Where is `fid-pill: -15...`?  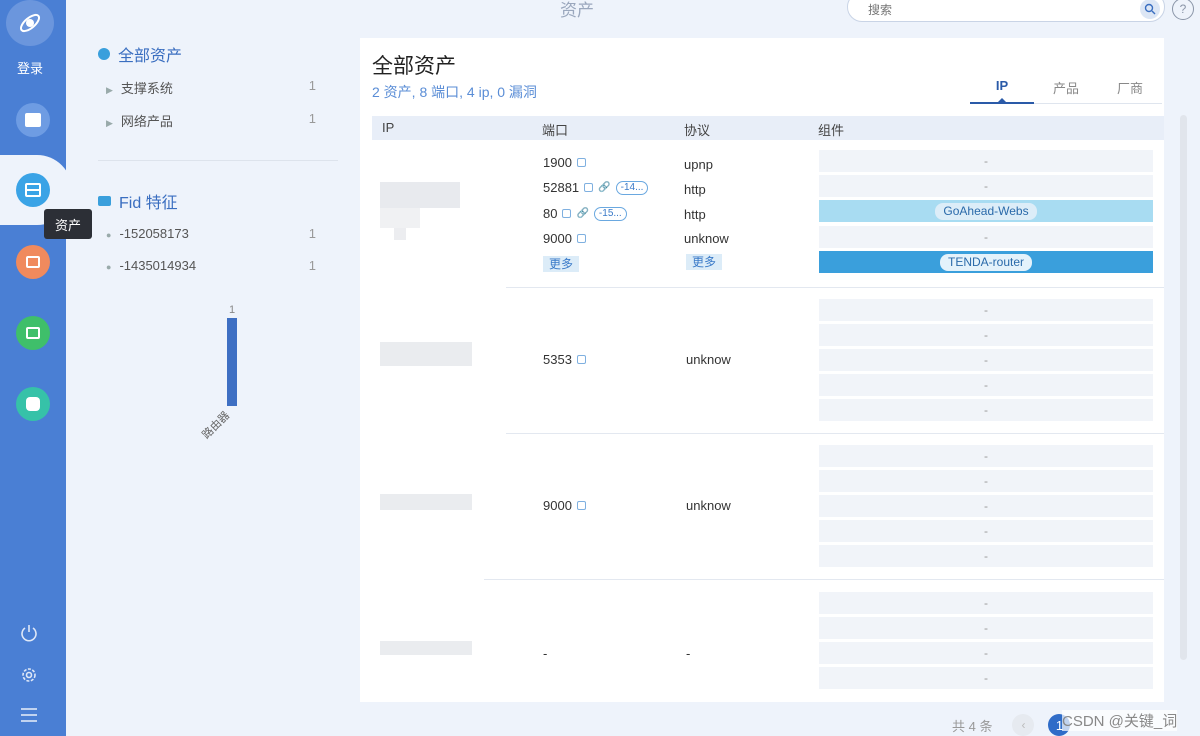
fid-pill: -15... is located at coordinates (610, 213).